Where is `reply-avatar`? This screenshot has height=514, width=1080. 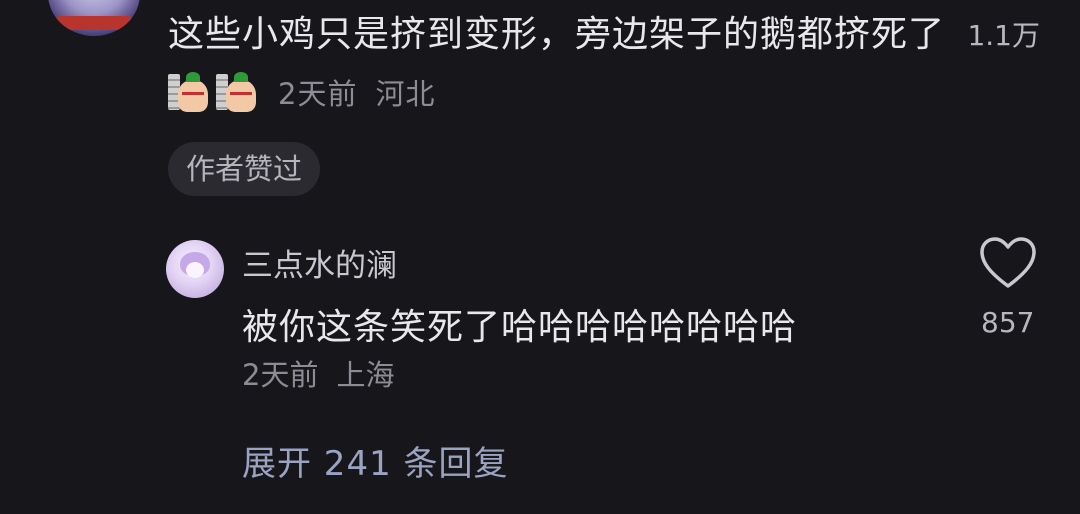
reply-avatar is located at coordinates (195, 269).